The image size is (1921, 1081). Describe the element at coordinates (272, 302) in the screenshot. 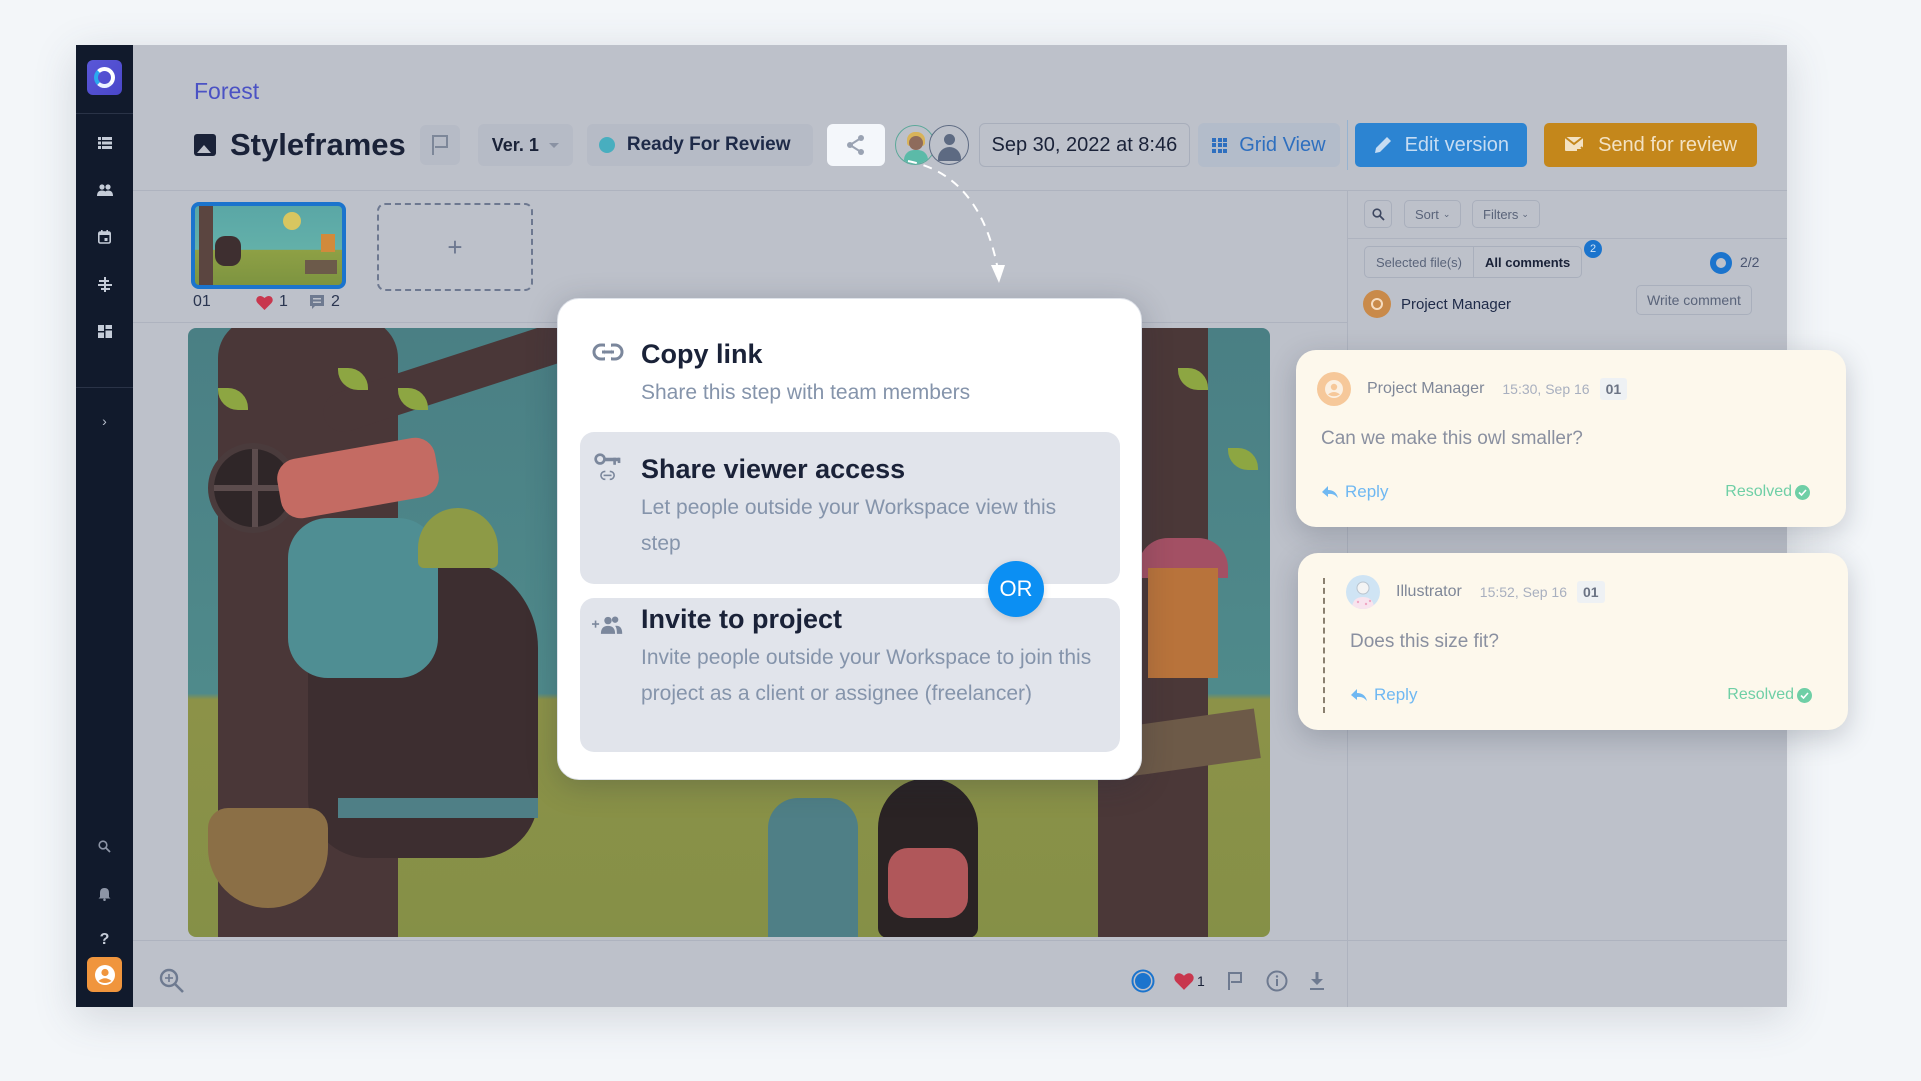

I see `thumbnail-likes: 1` at that location.